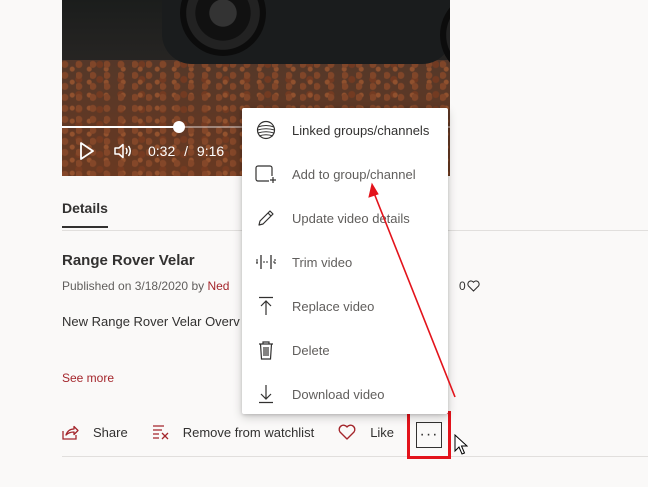  I want to click on video-progress-thumb, so click(179, 127).